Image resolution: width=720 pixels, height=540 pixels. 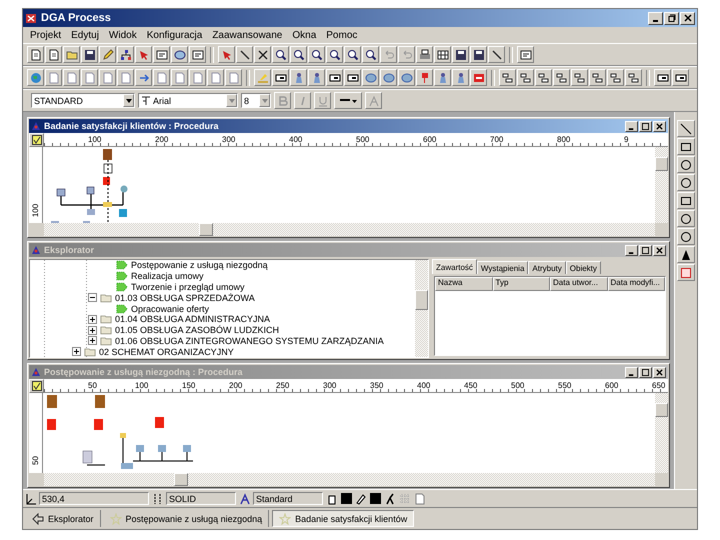 I want to click on column-header: Typ, so click(x=521, y=284).